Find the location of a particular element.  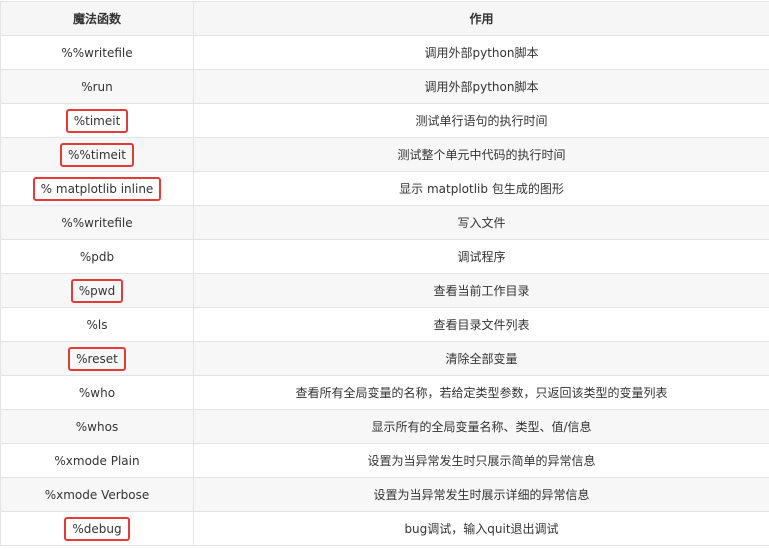

table-row: %%writefile 写入文件 is located at coordinates (385, 223).